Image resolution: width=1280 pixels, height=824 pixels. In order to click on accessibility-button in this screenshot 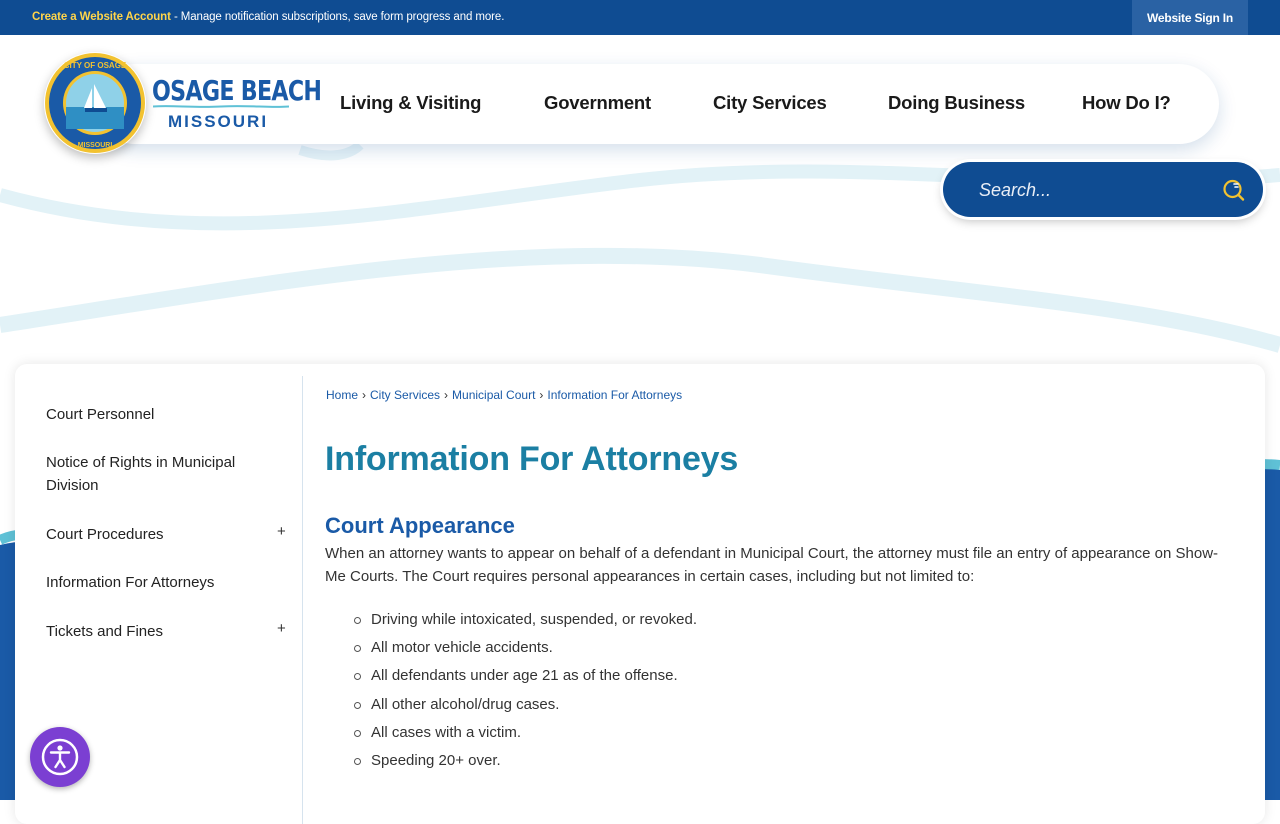, I will do `click(60, 757)`.